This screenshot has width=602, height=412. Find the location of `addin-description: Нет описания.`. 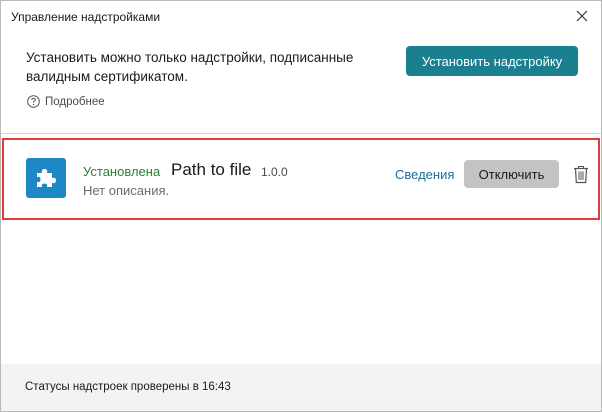

addin-description: Нет описания. is located at coordinates (126, 190).